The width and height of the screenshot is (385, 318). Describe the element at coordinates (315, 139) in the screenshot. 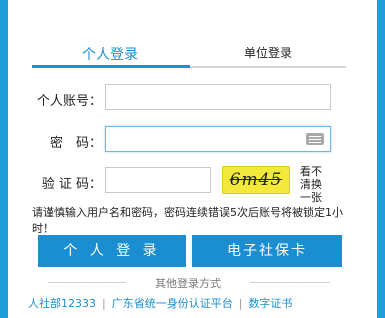

I see `keyboard-icon` at that location.